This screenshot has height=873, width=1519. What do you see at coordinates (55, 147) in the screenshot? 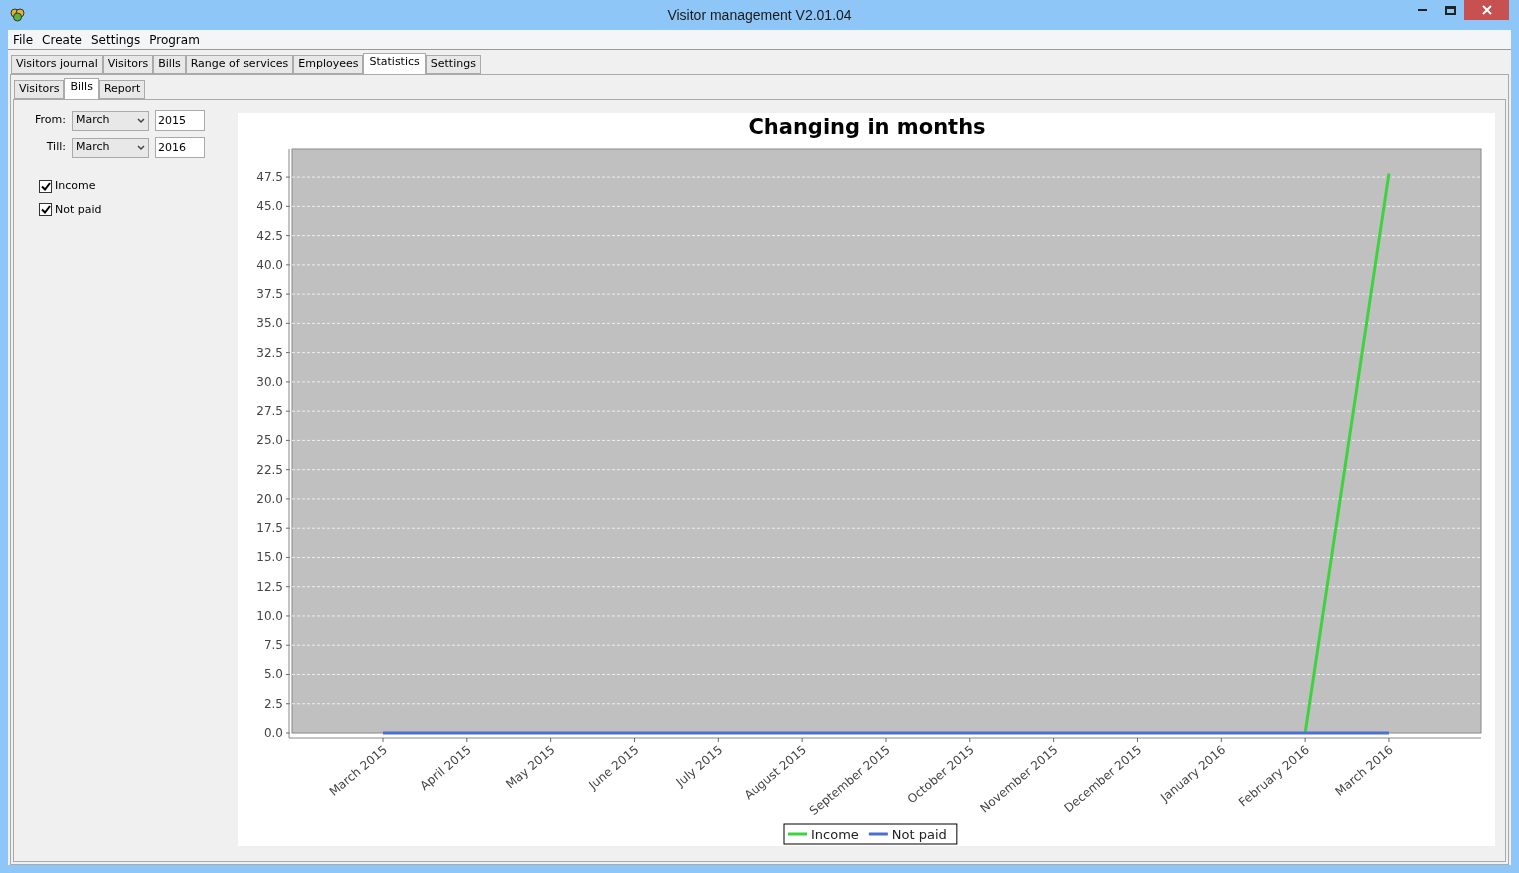
I see `field-label: Till:` at bounding box center [55, 147].